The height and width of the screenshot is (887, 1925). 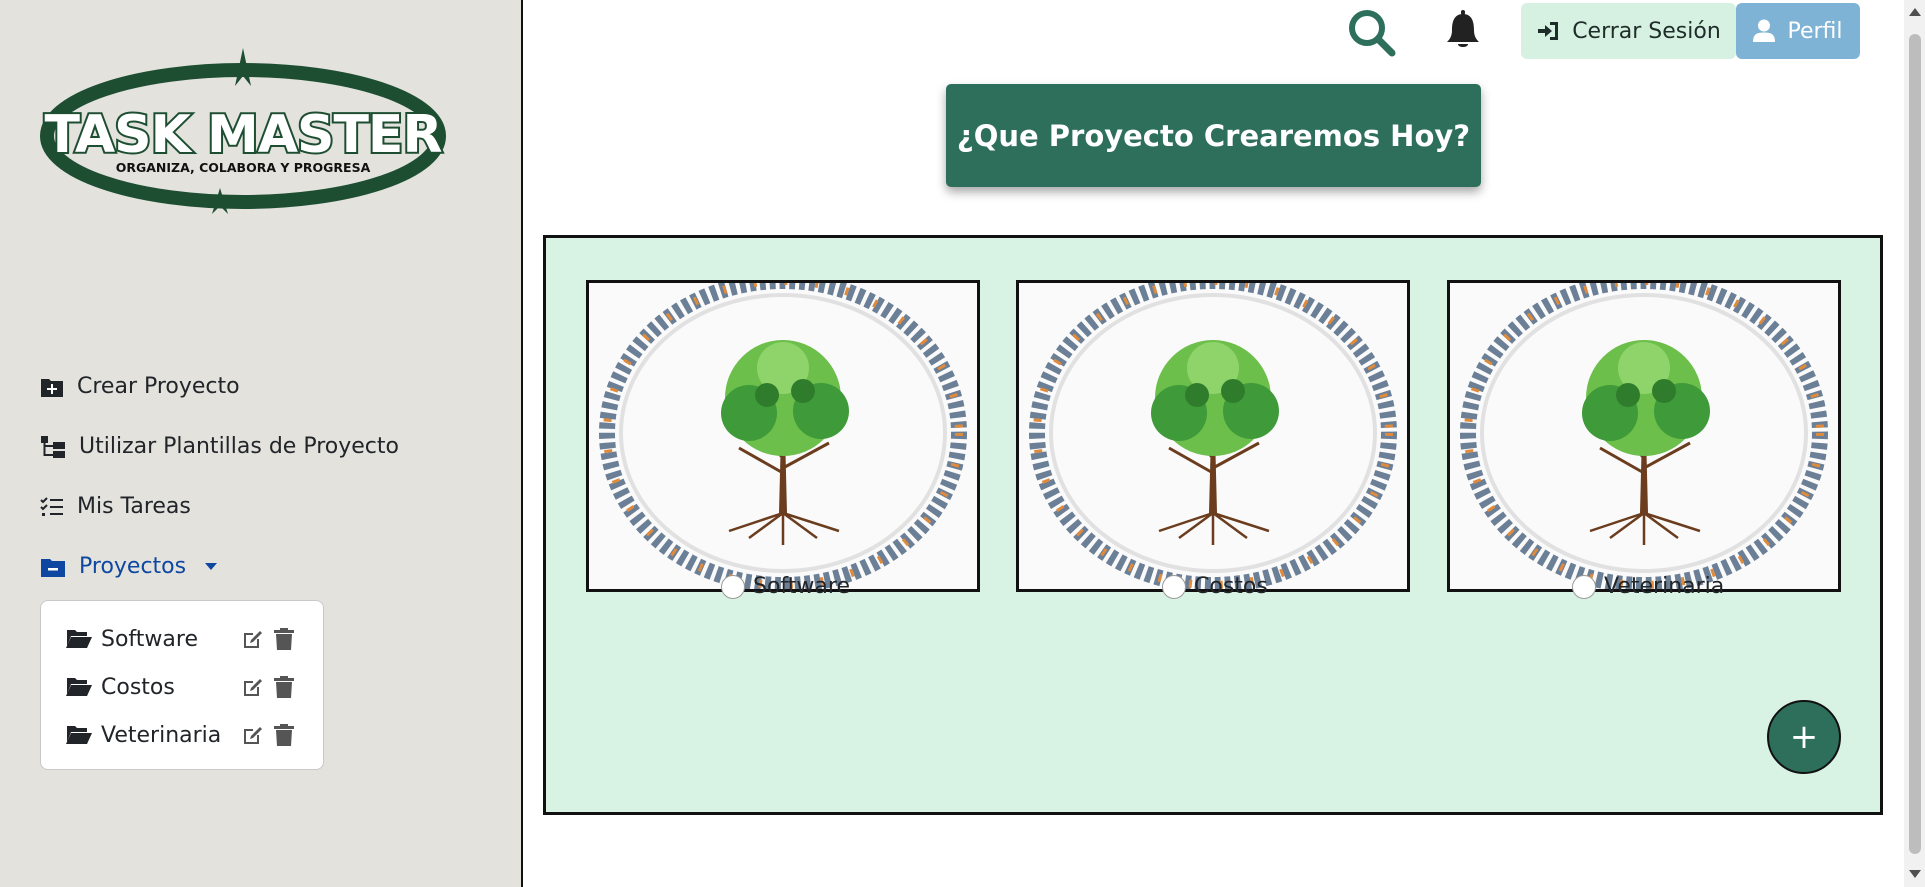 I want to click on logout-button: Cerrar Sesión, so click(x=1628, y=31).